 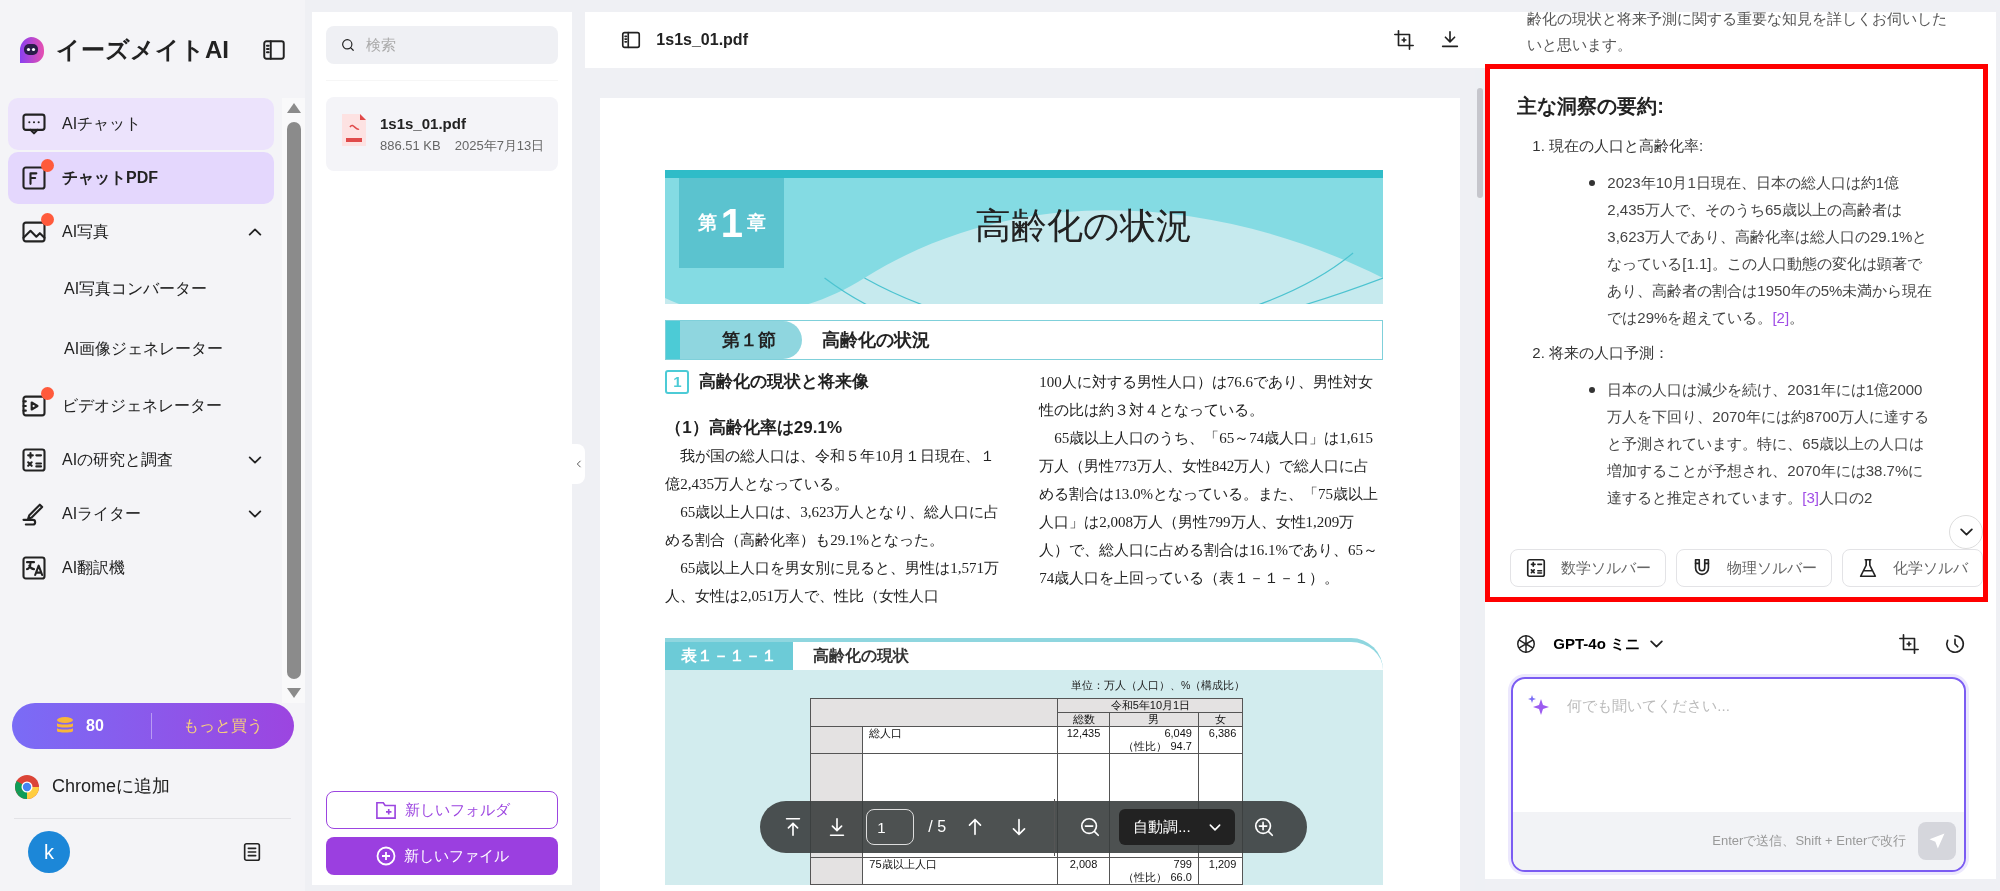 I want to click on search-field: 検索, so click(x=442, y=45).